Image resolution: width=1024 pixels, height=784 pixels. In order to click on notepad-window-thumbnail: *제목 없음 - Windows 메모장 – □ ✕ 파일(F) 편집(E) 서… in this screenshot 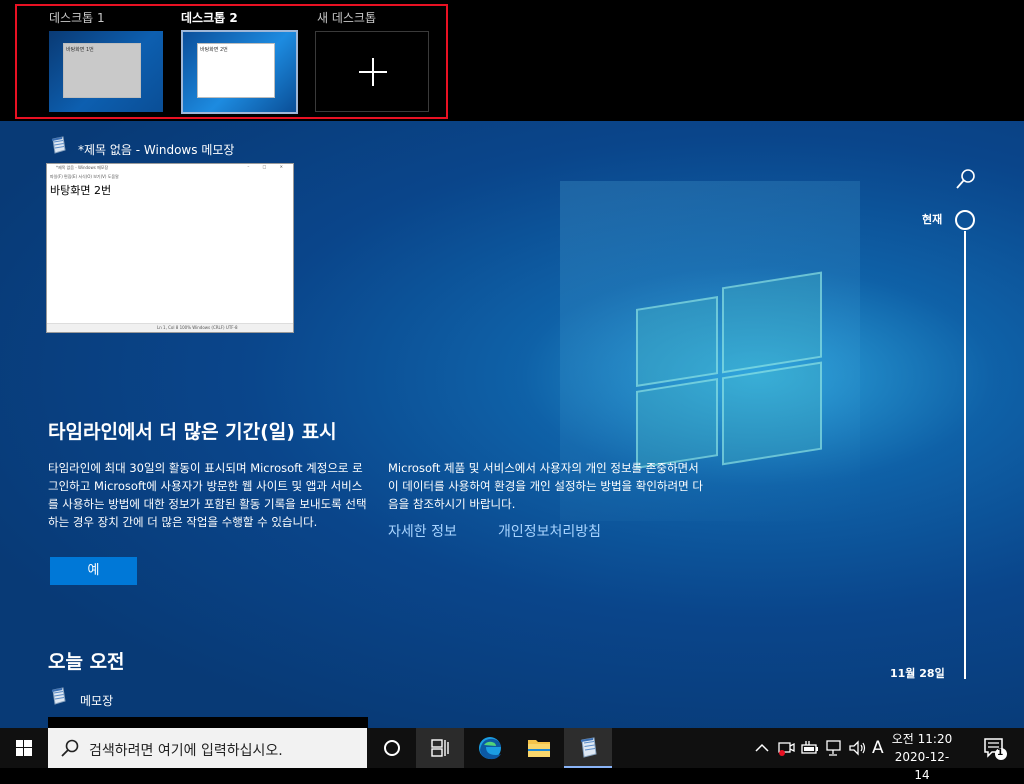, I will do `click(170, 248)`.